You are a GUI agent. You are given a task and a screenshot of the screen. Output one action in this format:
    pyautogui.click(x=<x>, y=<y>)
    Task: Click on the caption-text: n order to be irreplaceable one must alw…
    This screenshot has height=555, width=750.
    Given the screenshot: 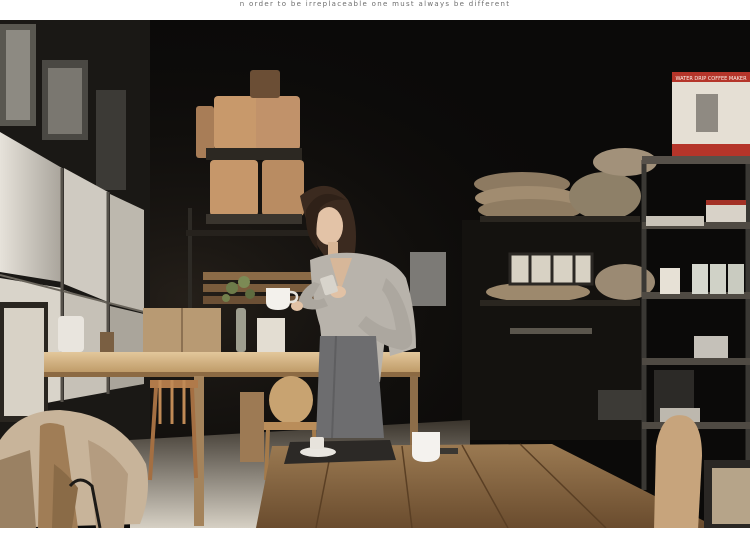 What is the action you would take?
    pyautogui.click(x=375, y=4)
    